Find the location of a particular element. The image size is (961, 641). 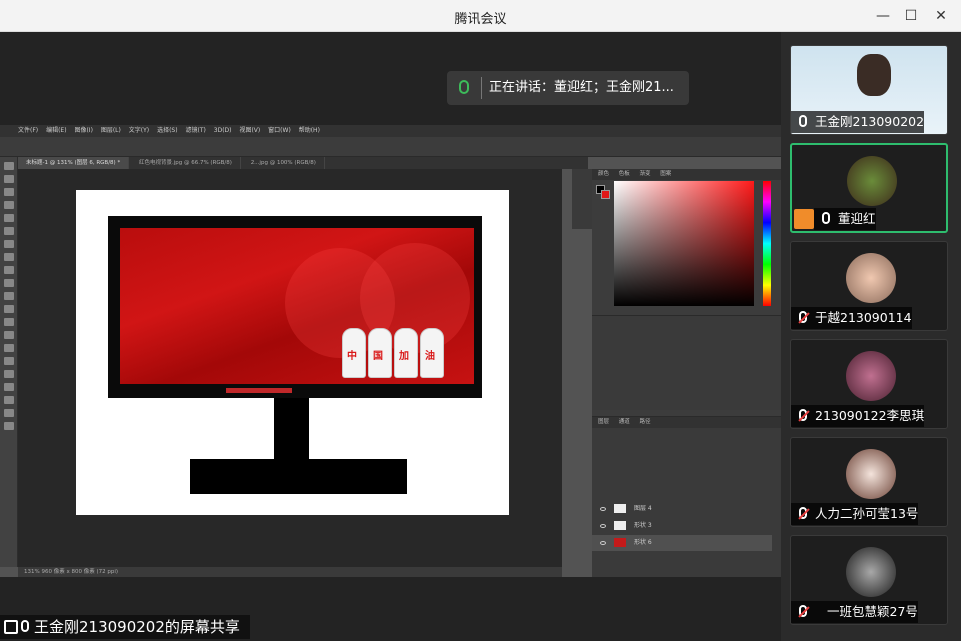

healing-tool-icon is located at coordinates (9, 257).